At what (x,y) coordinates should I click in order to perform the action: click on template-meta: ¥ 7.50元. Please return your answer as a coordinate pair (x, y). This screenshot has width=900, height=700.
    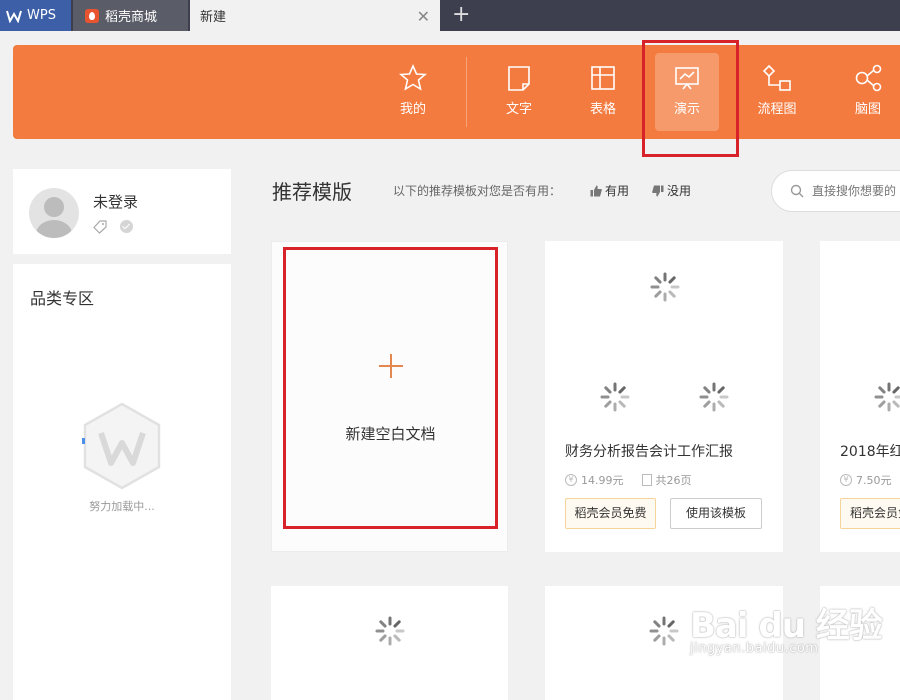
    Looking at the image, I should click on (866, 480).